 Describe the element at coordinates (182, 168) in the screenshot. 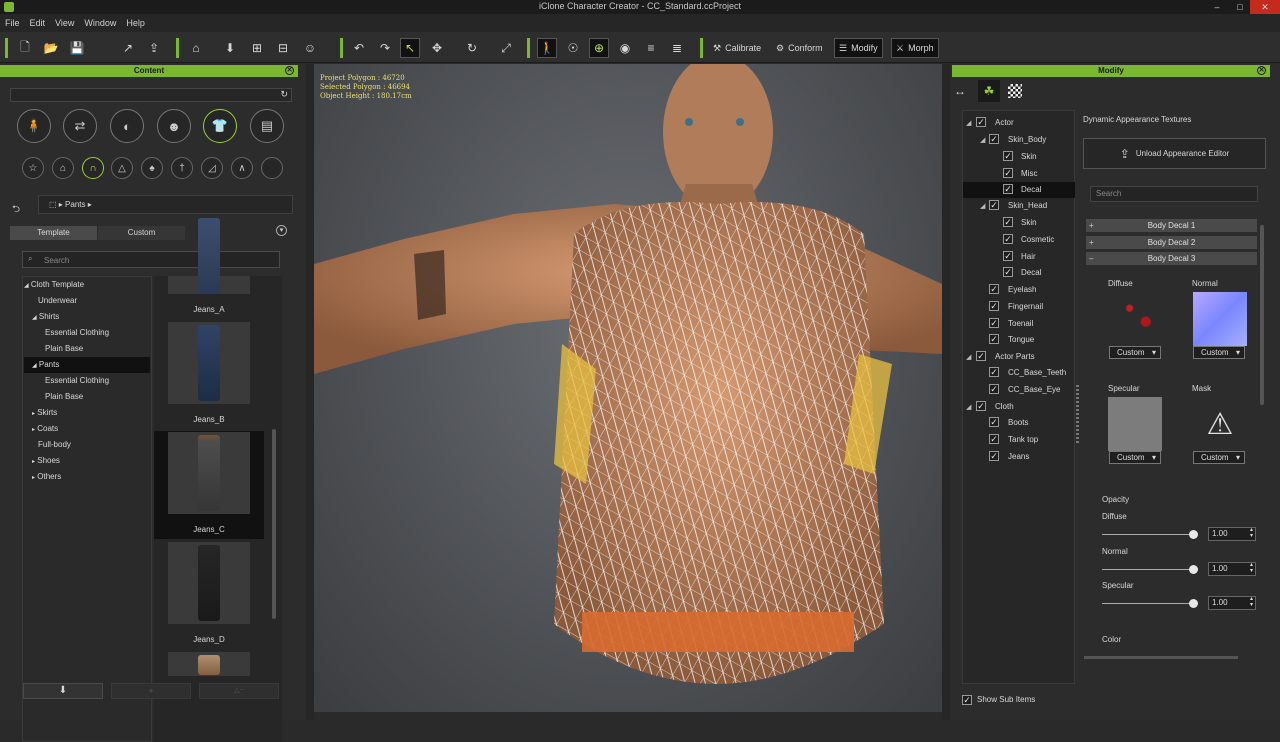

I see `sub-fullbody-icon: †` at that location.